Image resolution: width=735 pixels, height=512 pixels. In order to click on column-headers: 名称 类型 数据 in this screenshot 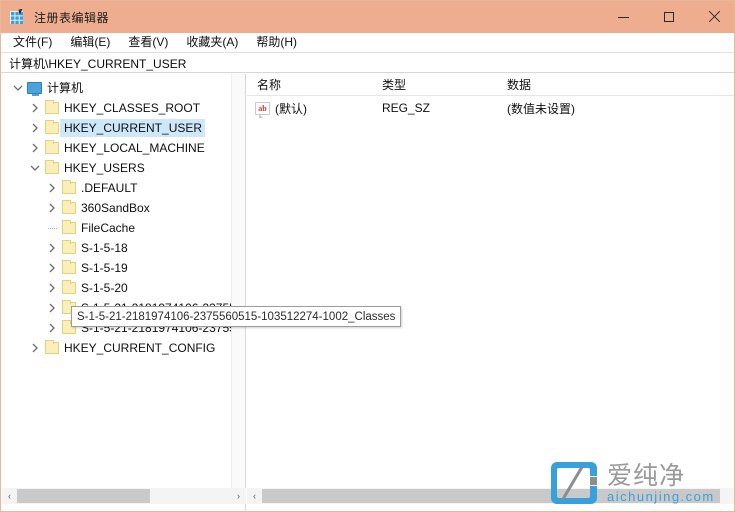, I will do `click(490, 85)`.